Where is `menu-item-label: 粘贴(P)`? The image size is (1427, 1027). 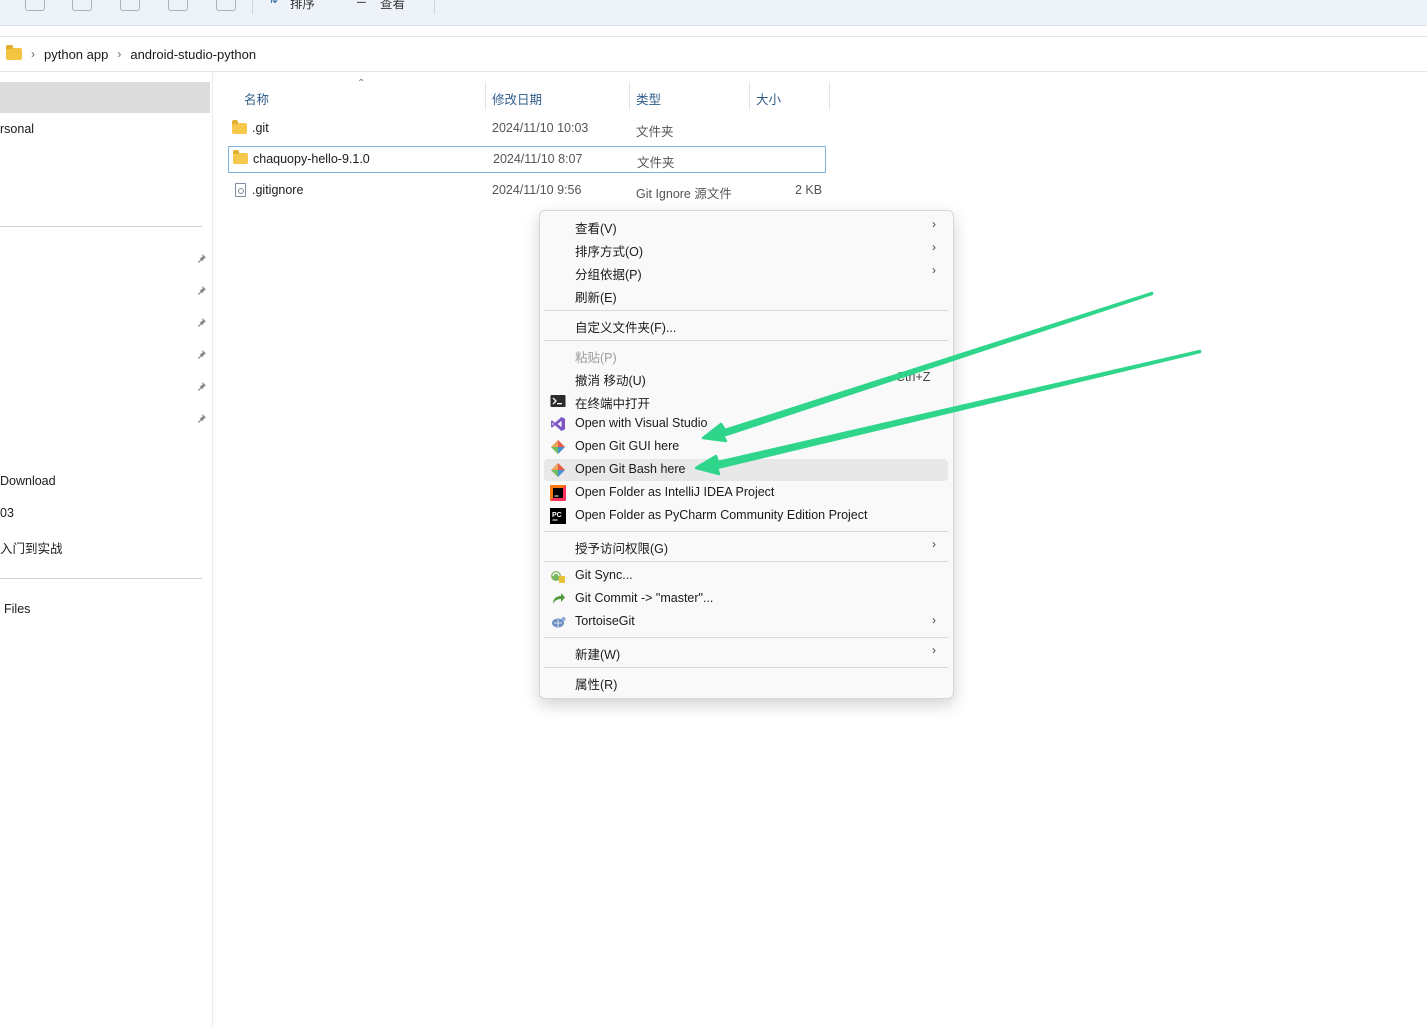 menu-item-label: 粘贴(P) is located at coordinates (596, 358).